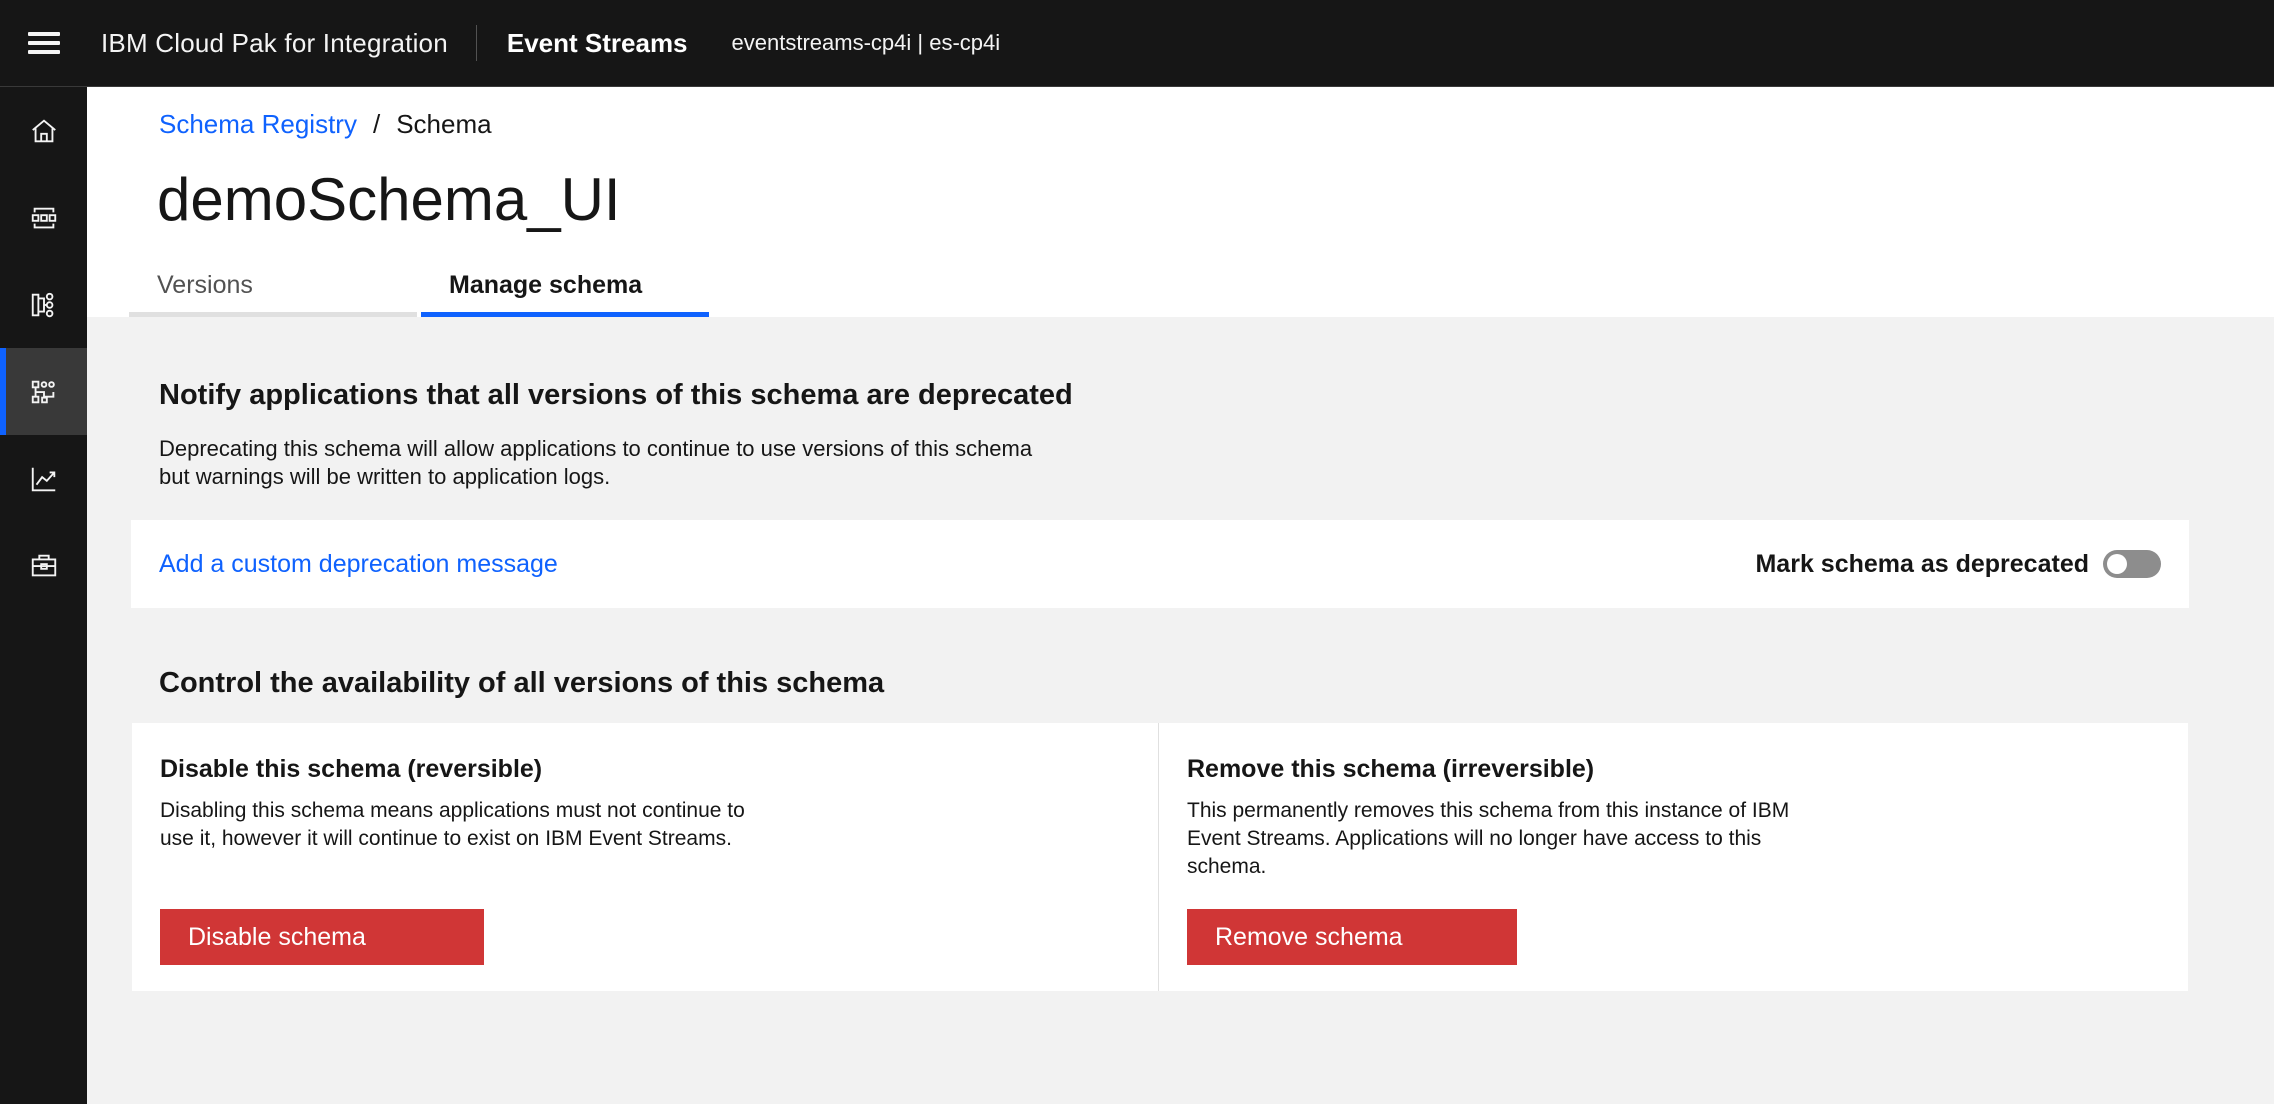 The height and width of the screenshot is (1104, 2274). What do you see at coordinates (1352, 937) in the screenshot?
I see `remove-schema-button: Remove schema` at bounding box center [1352, 937].